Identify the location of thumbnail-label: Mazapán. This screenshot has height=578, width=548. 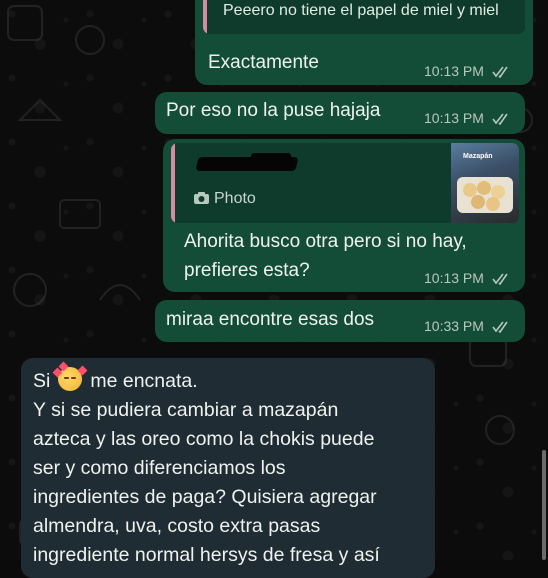
(478, 156).